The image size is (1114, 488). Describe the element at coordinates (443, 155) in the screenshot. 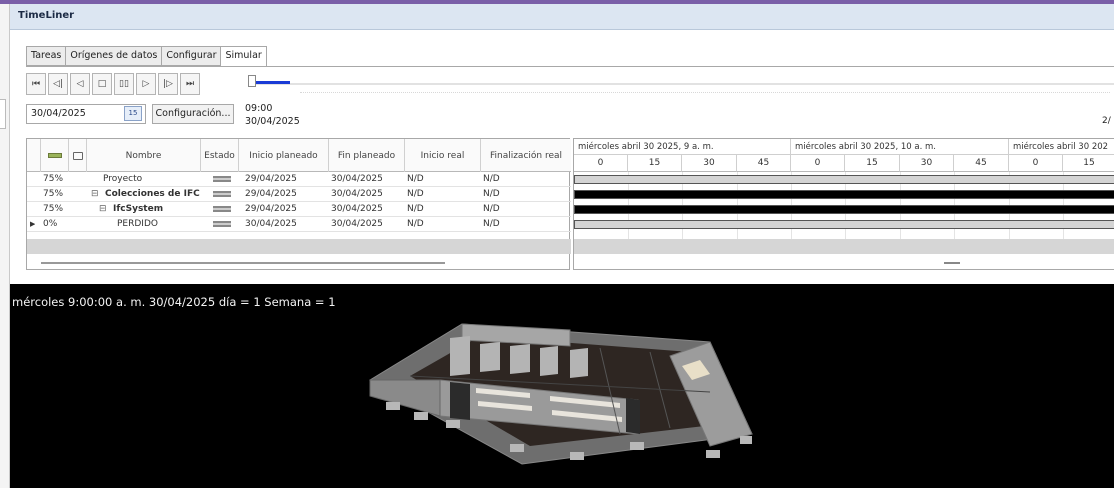

I see `col-inicio-real: Inicio real` at that location.